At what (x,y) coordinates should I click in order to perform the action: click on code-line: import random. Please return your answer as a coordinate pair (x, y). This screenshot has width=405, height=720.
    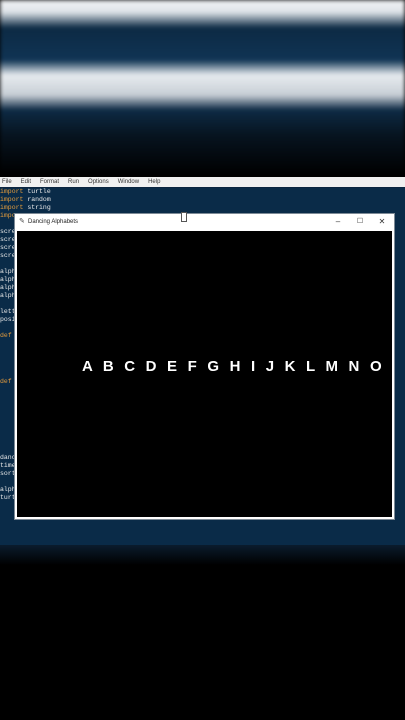
    Looking at the image, I should click on (25, 199).